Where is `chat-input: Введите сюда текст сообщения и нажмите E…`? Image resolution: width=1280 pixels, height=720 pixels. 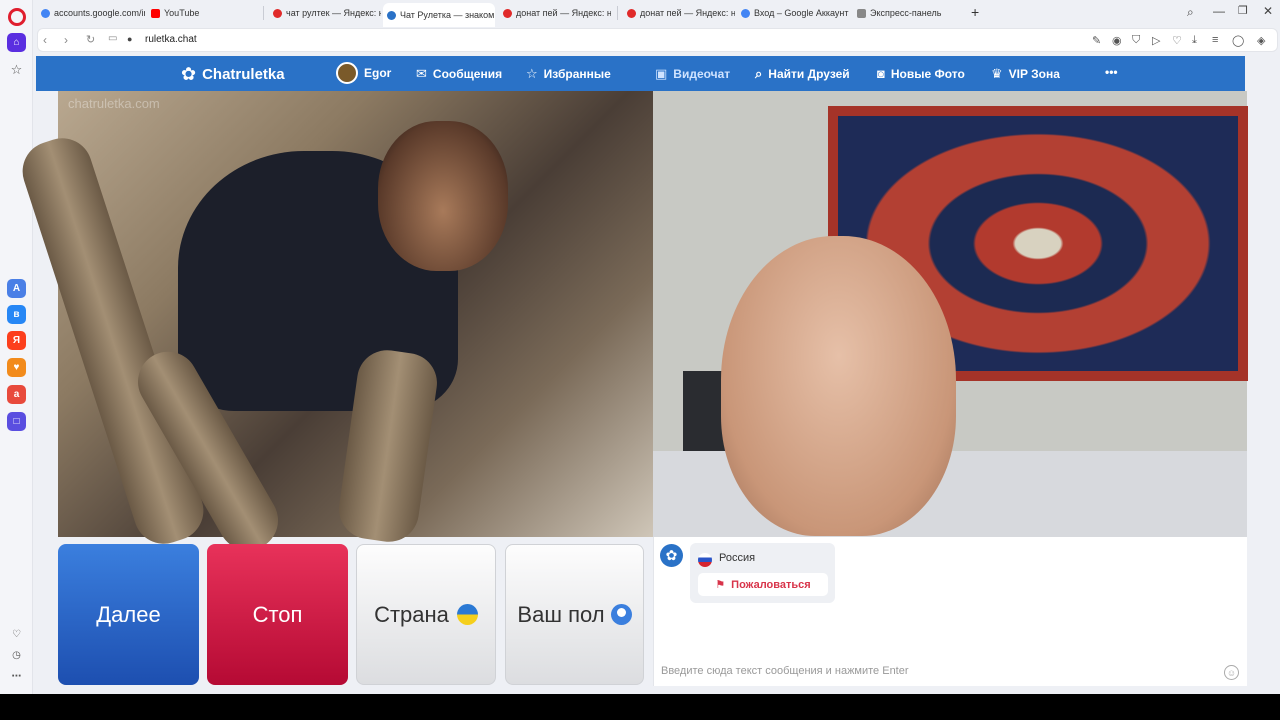 chat-input: Введите сюда текст сообщения и нажмите E… is located at coordinates (785, 671).